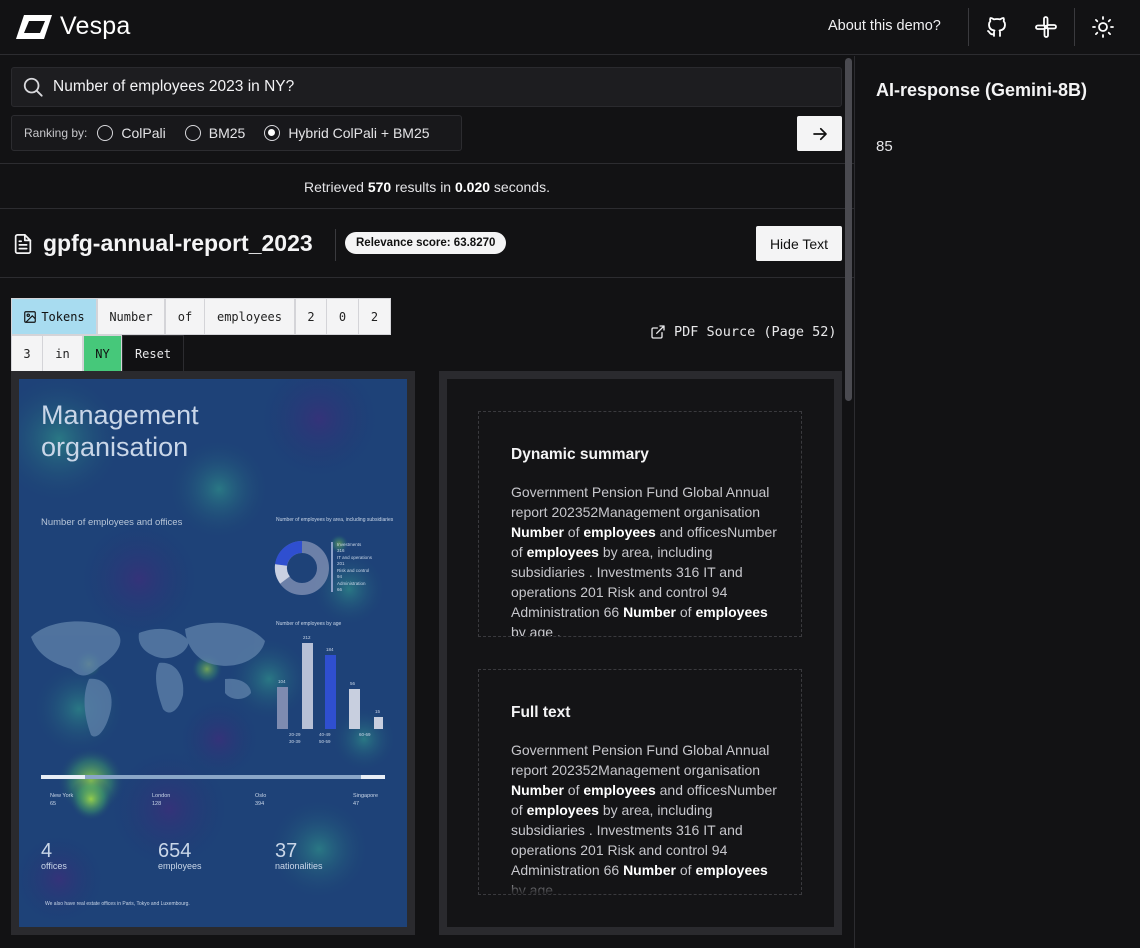  What do you see at coordinates (153, 353) in the screenshot?
I see `reset-tokens-button: Reset` at bounding box center [153, 353].